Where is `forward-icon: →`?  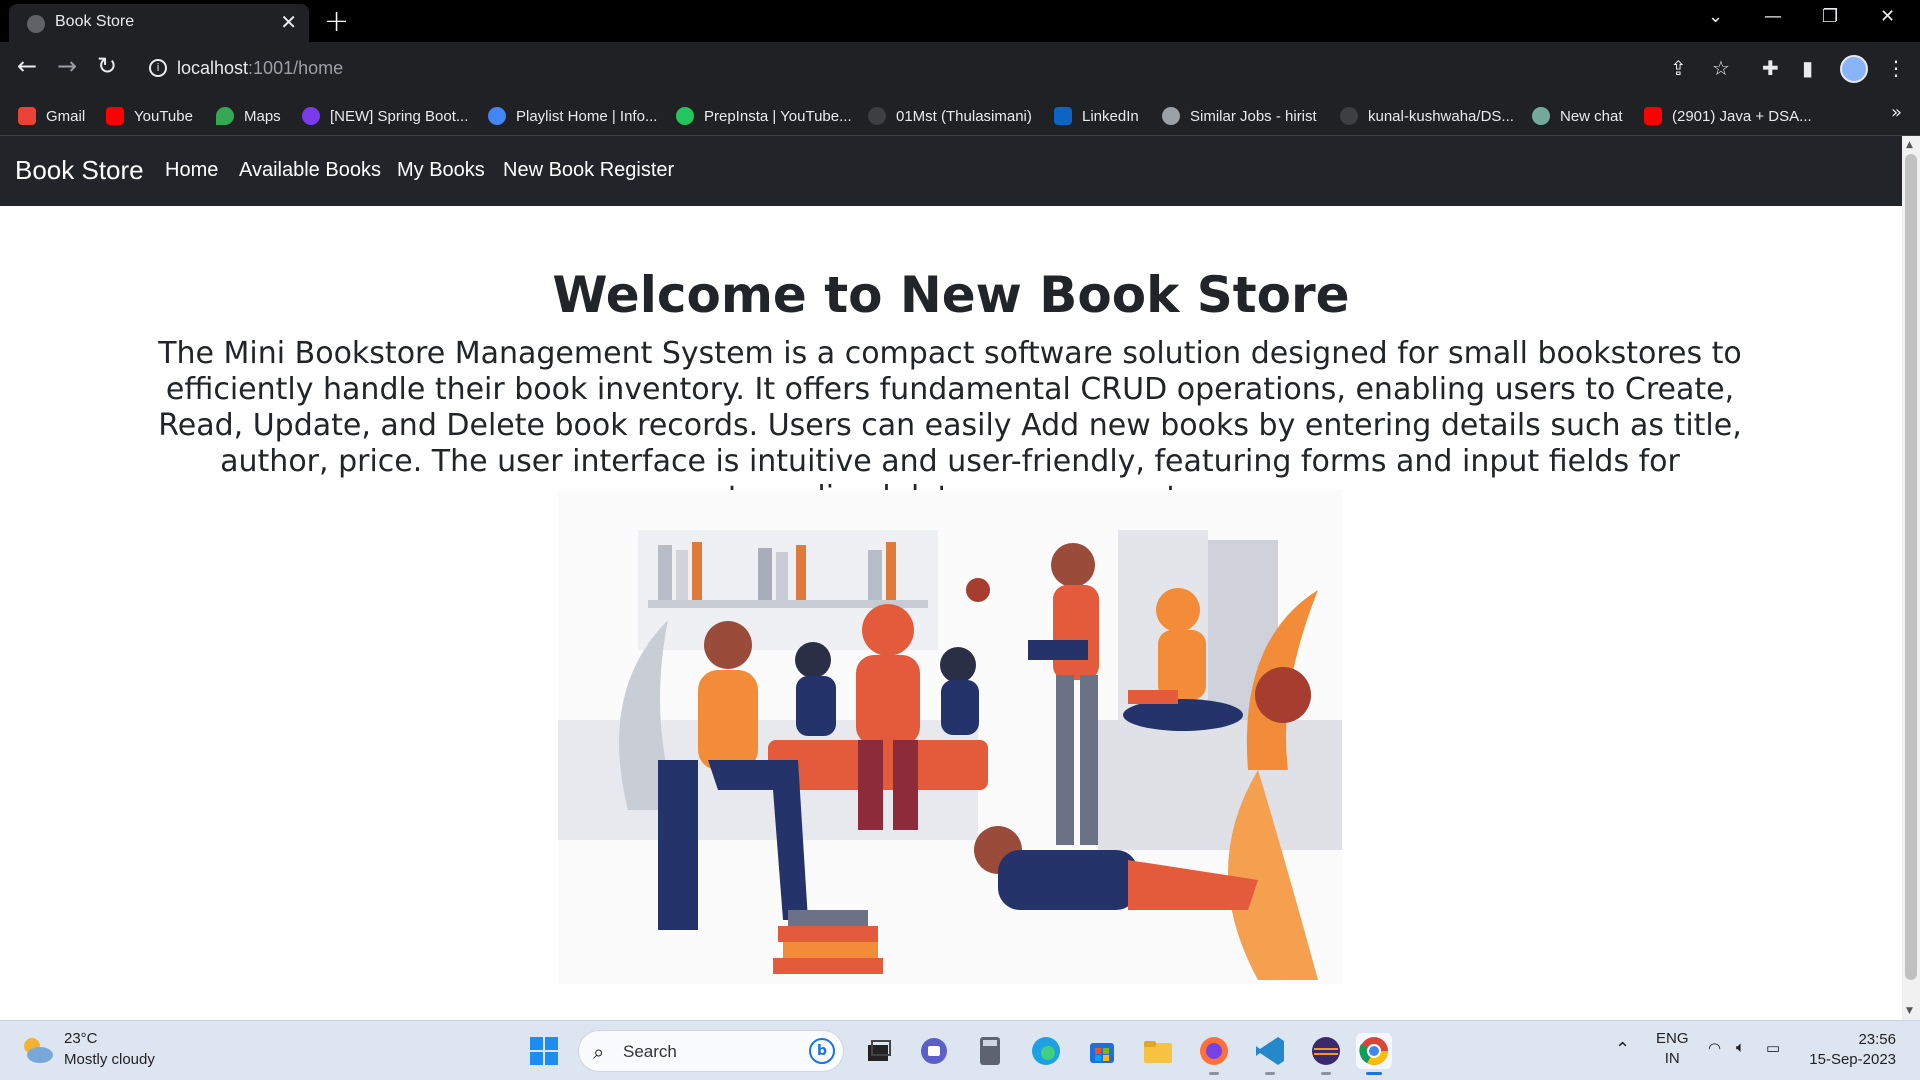
forward-icon: → is located at coordinates (67, 66).